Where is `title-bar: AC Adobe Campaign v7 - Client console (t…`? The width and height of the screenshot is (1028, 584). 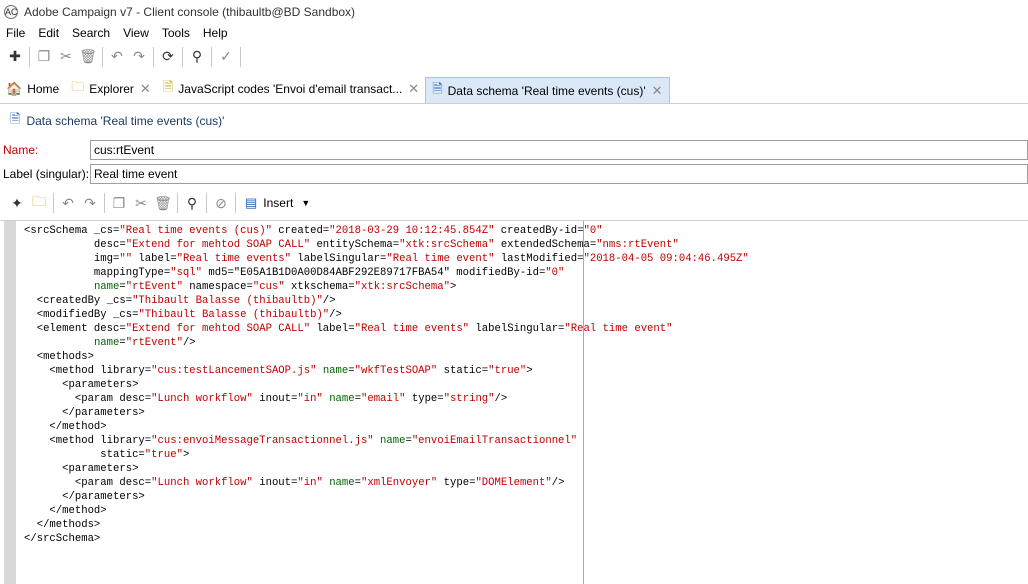
title-bar: AC Adobe Campaign v7 - Client console (t… is located at coordinates (514, 11).